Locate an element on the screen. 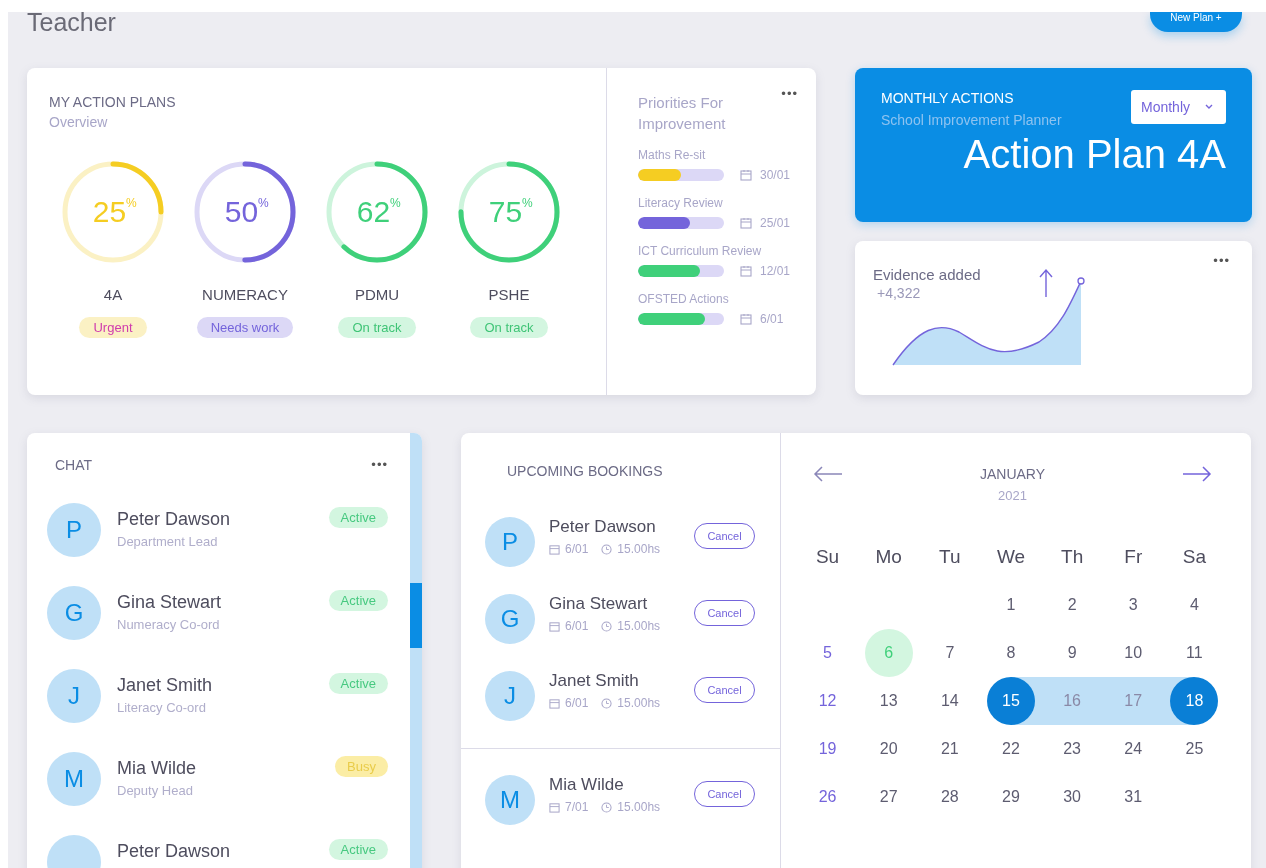 This screenshot has height=868, width=1266. calendar-year: 2021 is located at coordinates (1012, 495).